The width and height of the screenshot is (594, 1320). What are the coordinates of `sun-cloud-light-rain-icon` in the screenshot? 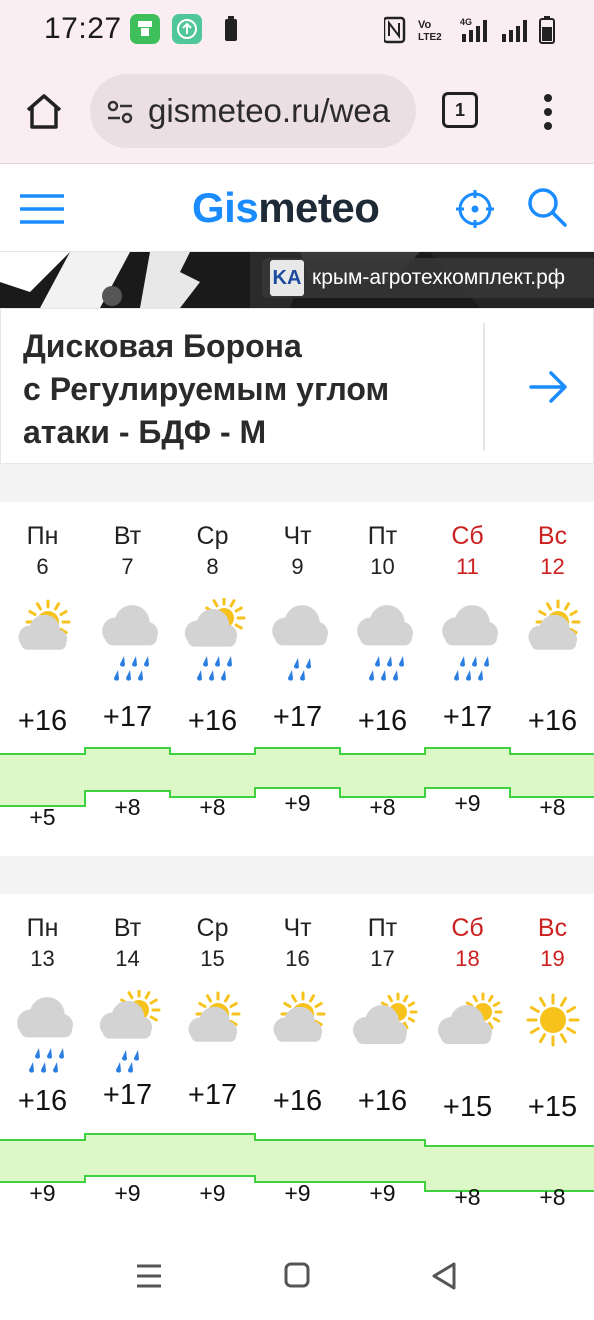 It's located at (128, 1032).